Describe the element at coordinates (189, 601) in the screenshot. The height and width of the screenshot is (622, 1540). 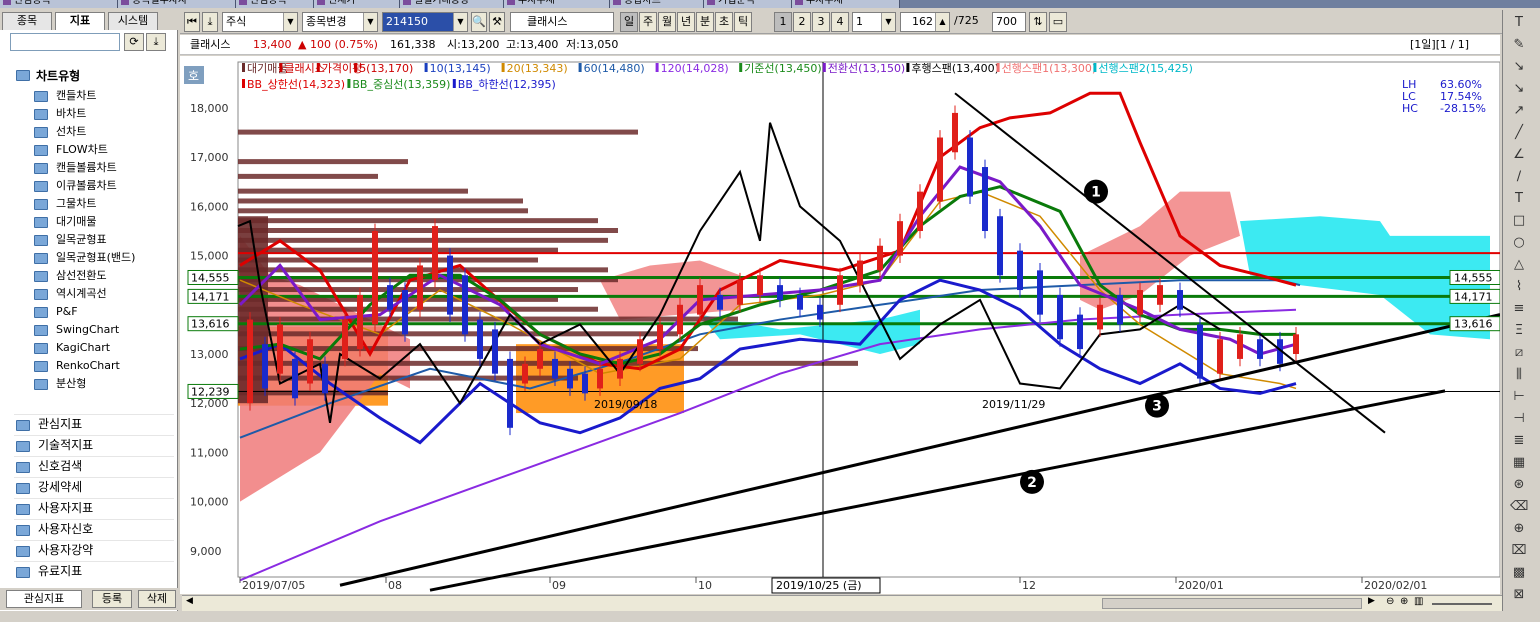
I see `scroll-left-icon: ◀` at that location.